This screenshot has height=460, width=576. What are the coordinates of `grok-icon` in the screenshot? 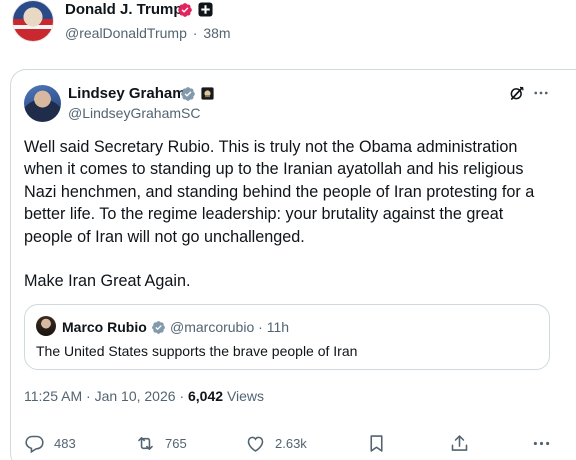 It's located at (517, 93).